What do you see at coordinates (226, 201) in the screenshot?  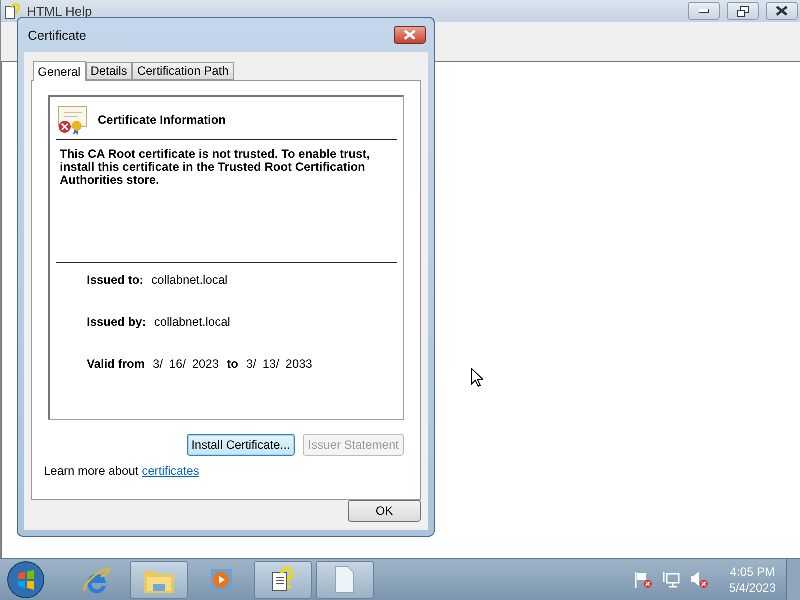 I see `trust-message: This CA Root certificate is not trusted. To enable trust, install this certificate in the Trusted Root Certification Authorities store.` at bounding box center [226, 201].